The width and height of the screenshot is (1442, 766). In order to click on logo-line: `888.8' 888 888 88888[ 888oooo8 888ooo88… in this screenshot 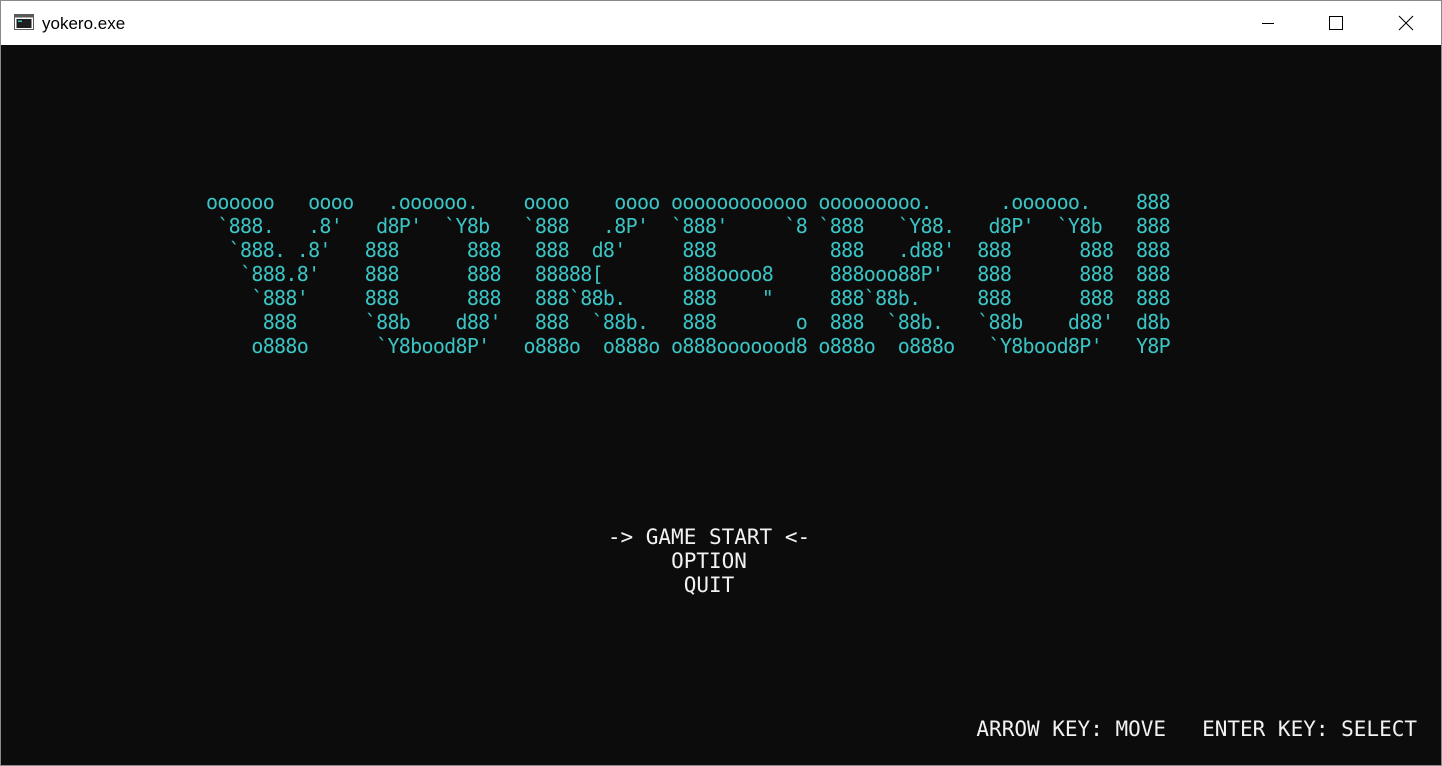, I will do `click(688, 274)`.